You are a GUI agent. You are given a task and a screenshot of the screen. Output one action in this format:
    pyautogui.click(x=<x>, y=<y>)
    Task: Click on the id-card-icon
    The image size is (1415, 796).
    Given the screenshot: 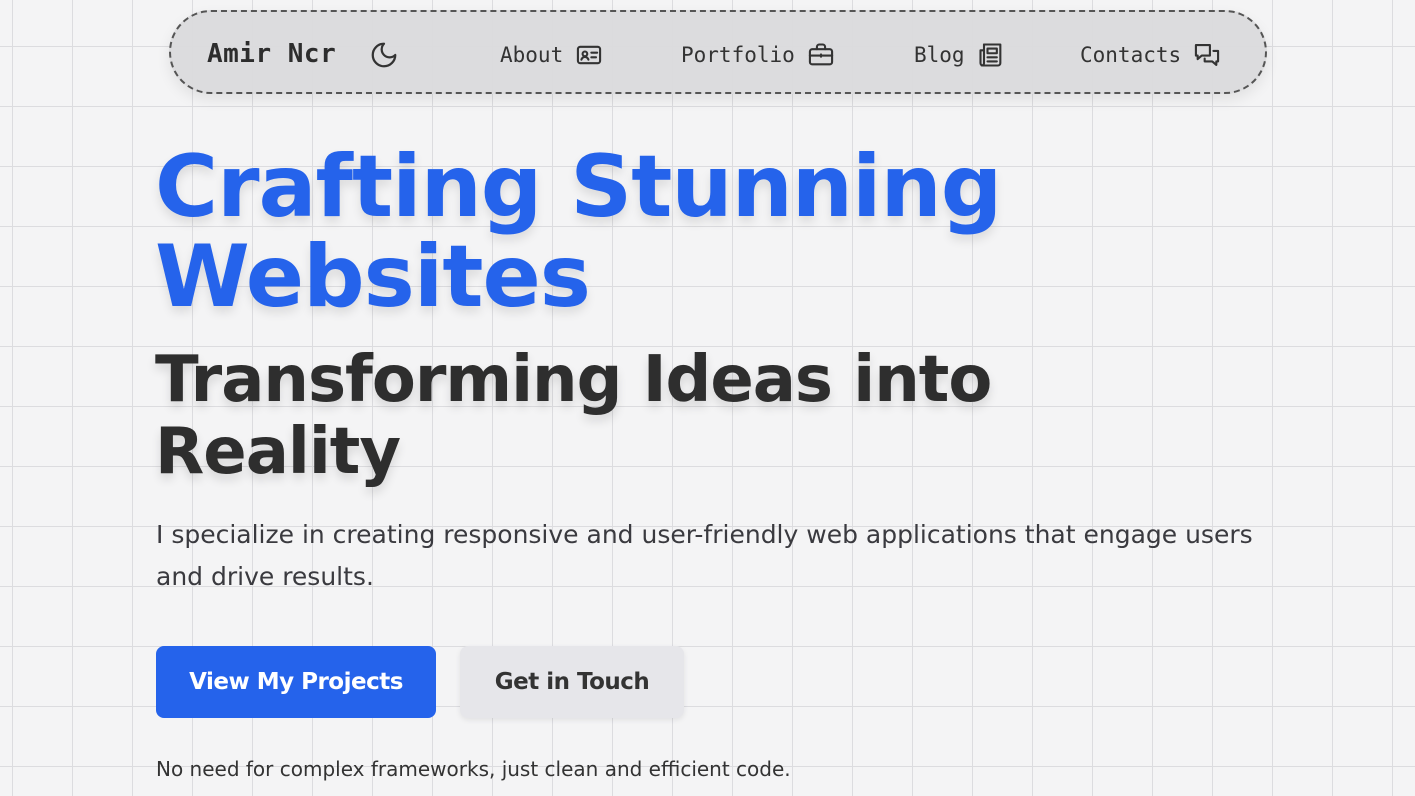 What is the action you would take?
    pyautogui.click(x=589, y=55)
    